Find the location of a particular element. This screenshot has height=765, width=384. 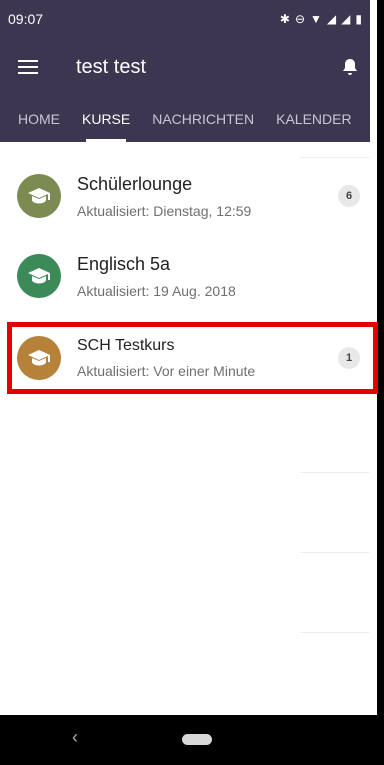

tab-home: HOME is located at coordinates (39, 119).